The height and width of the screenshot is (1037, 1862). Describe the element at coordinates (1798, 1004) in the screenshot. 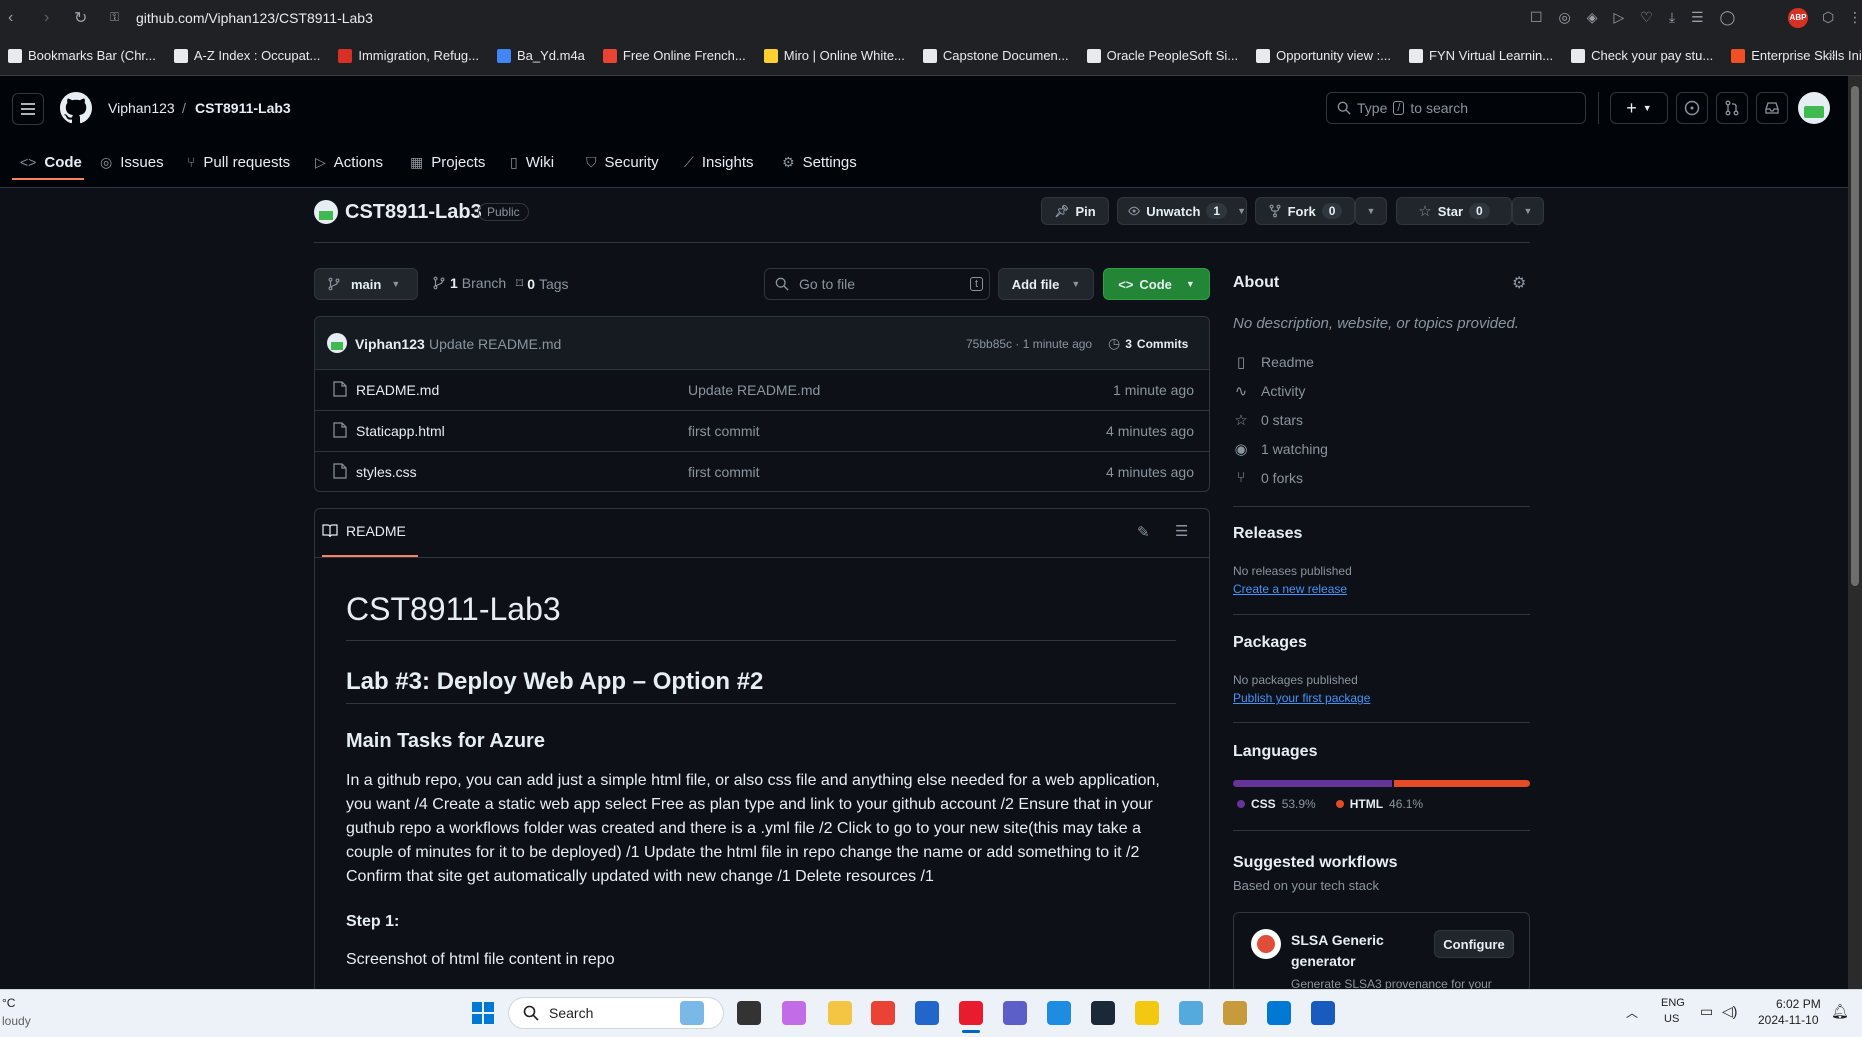

I see `clock-time: 6:02 PM` at that location.